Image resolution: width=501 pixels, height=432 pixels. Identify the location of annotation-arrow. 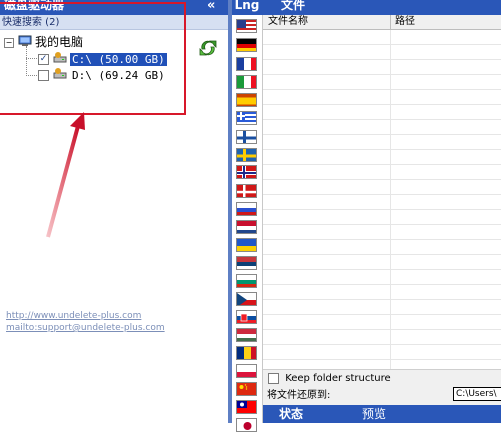
(65, 175).